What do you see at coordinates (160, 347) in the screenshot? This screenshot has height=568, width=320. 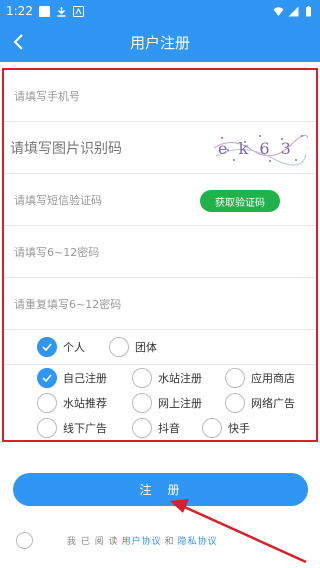 I see `account-type-group: 个人 团体` at bounding box center [160, 347].